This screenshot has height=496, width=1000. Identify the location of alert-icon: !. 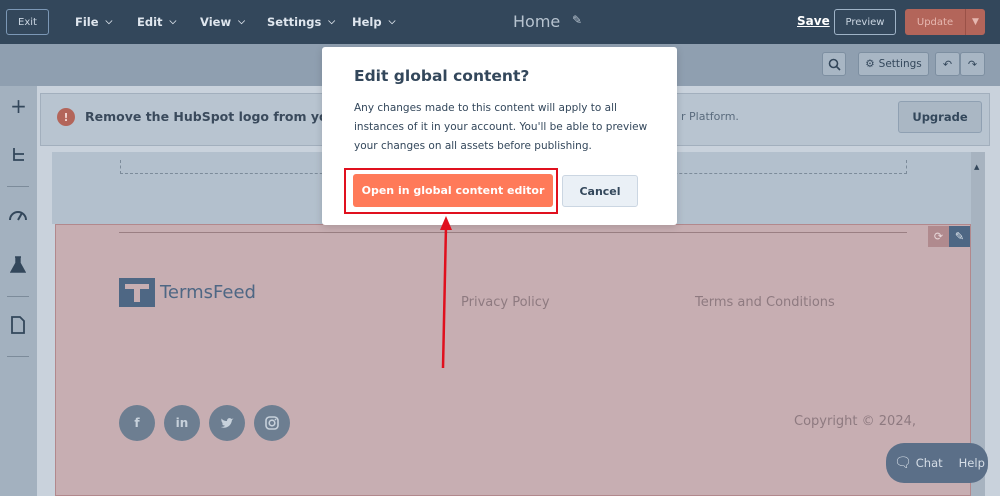
(66, 117).